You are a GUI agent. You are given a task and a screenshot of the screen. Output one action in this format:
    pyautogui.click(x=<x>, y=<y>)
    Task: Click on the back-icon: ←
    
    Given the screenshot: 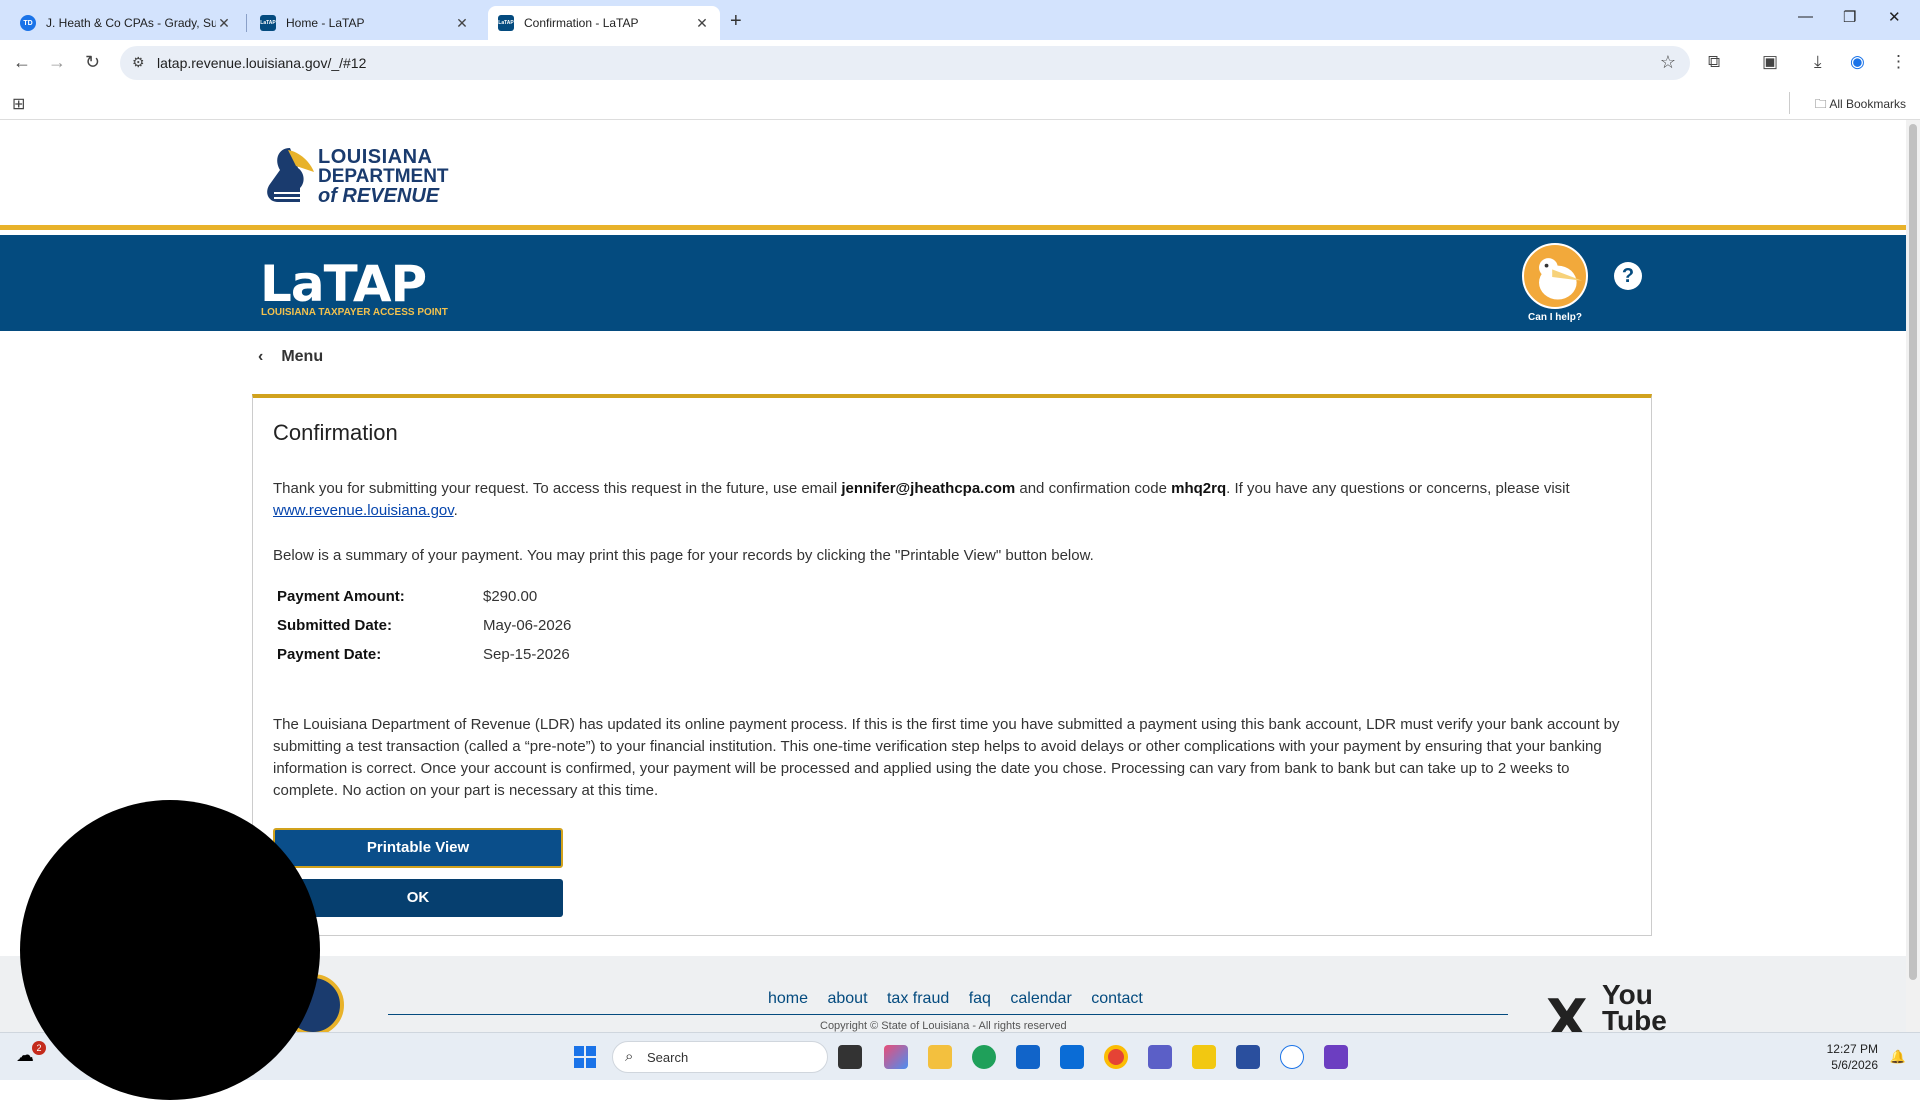 What is the action you would take?
    pyautogui.click(x=22, y=62)
    